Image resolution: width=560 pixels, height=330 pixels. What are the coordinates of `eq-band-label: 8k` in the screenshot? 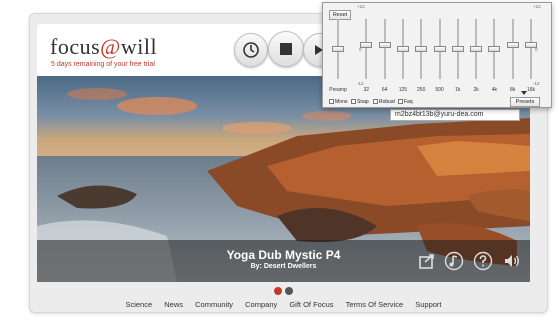 It's located at (513, 90).